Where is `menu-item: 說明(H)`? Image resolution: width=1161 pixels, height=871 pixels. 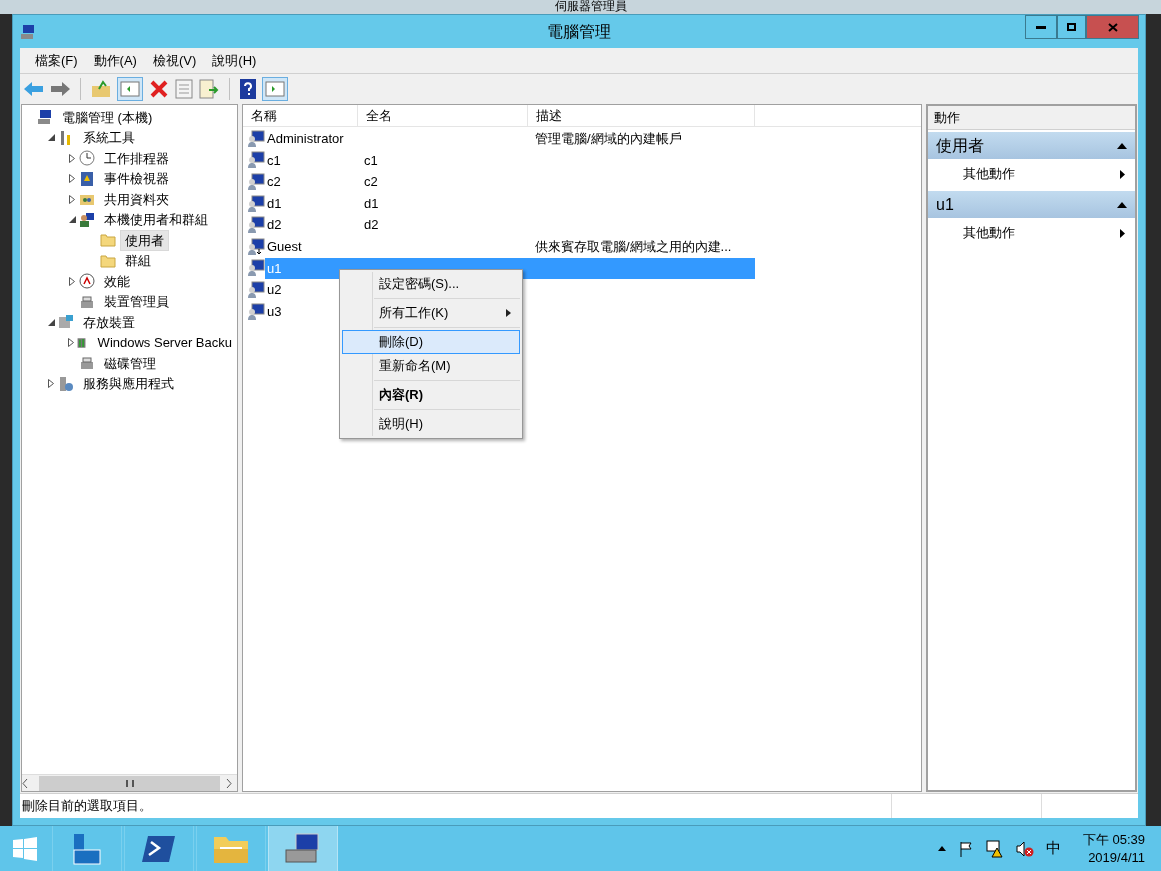
menu-item: 說明(H) is located at coordinates (234, 60).